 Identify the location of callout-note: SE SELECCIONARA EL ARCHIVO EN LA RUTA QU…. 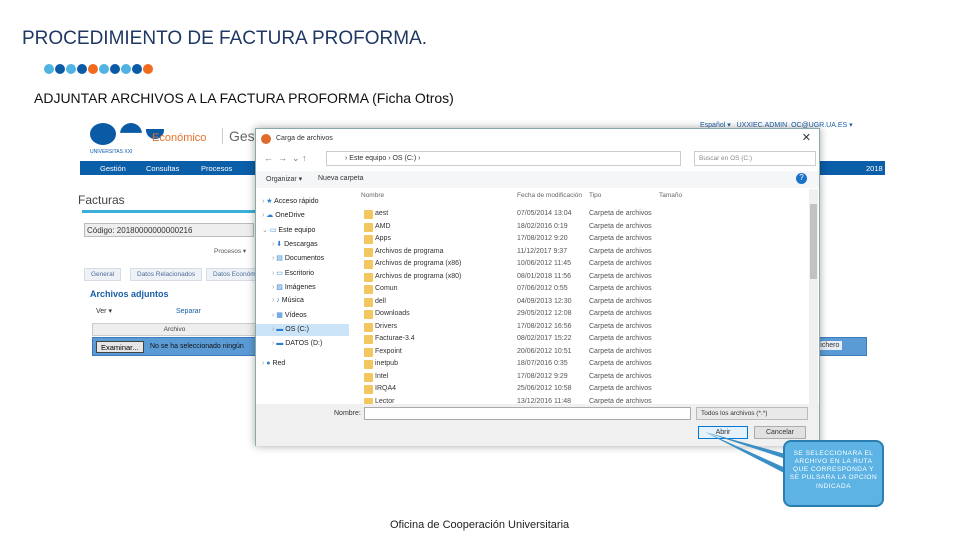
(833, 473).